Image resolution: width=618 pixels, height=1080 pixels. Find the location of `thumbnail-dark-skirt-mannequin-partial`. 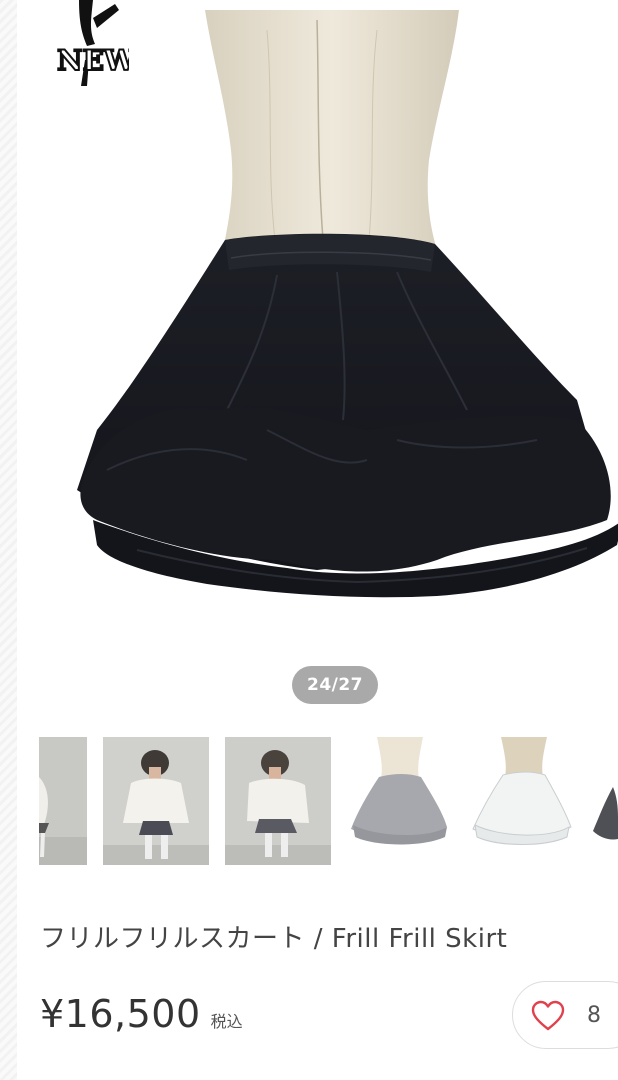

thumbnail-dark-skirt-mannequin-partial is located at coordinates (604, 801).